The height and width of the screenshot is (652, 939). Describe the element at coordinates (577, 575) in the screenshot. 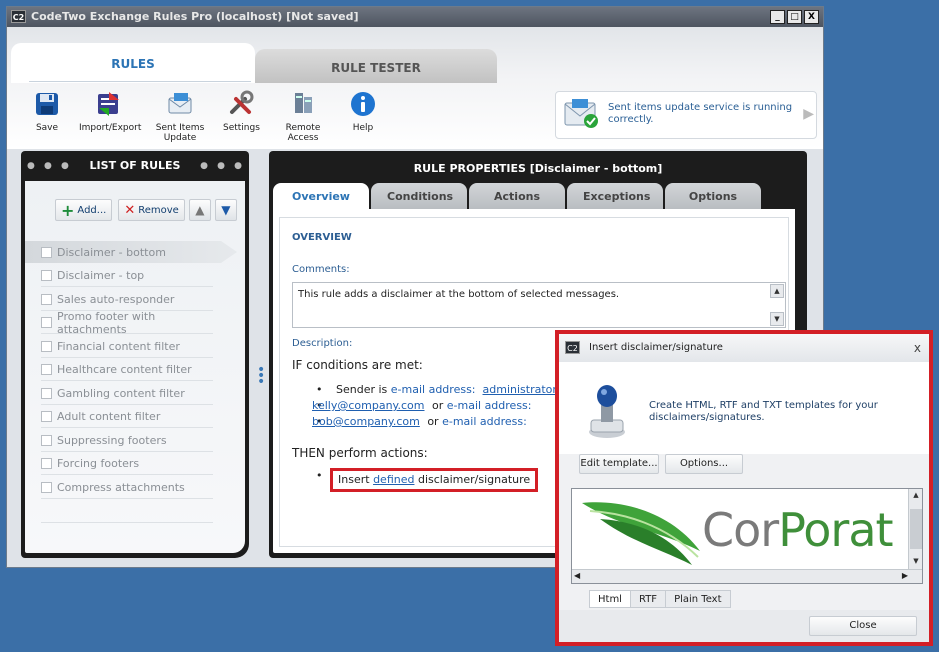

I see `scroll-left-icon: ◀` at that location.